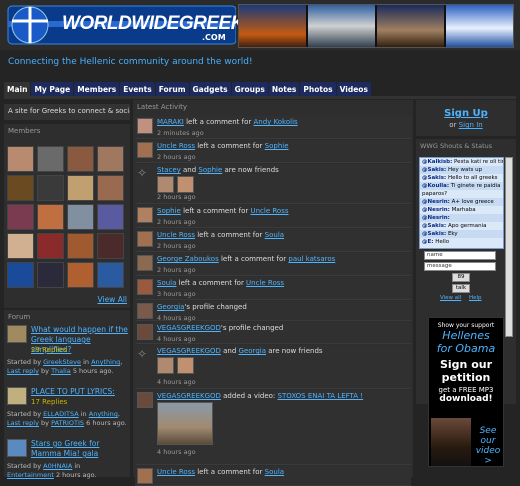 The image size is (520, 486). What do you see at coordinates (435, 194) in the screenshot?
I see `shout-text: paparos?` at bounding box center [435, 194].